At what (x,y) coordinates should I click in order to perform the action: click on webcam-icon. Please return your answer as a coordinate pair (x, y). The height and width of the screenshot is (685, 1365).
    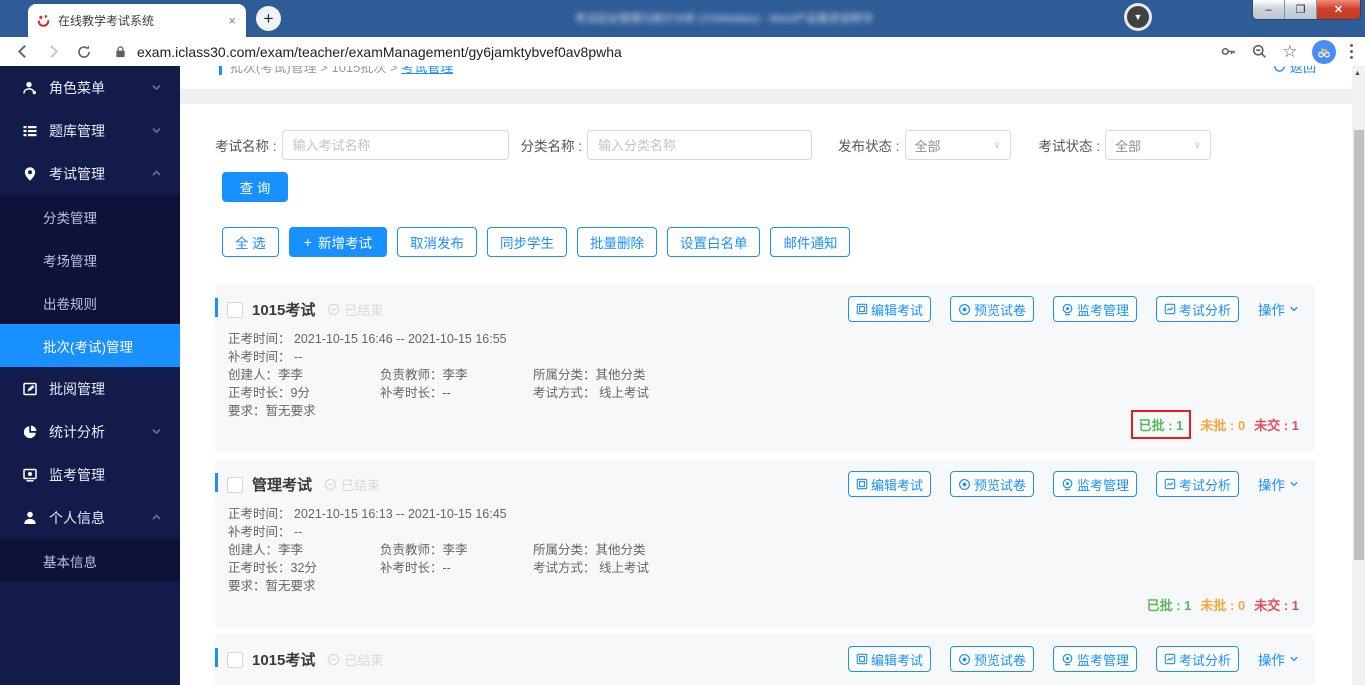
    Looking at the image, I should click on (1067, 659).